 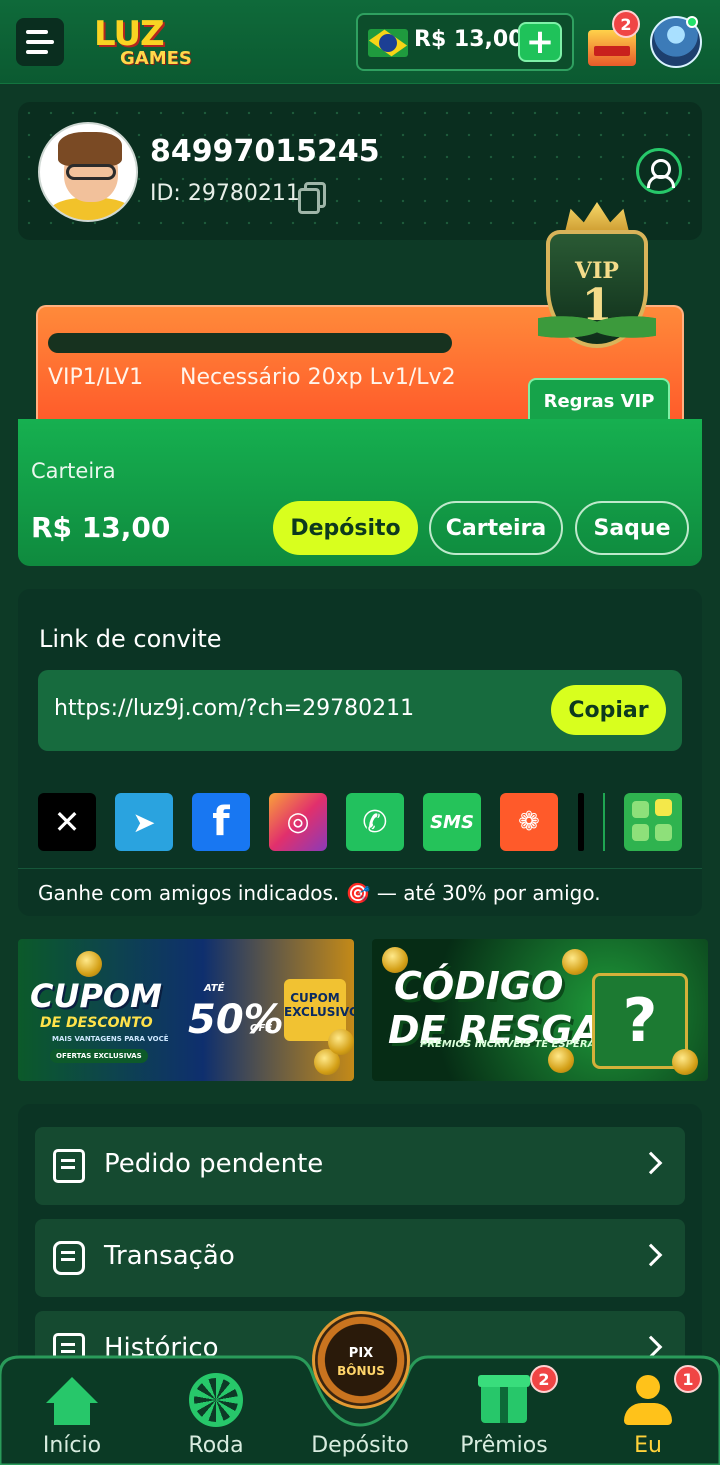 What do you see at coordinates (599, 400) in the screenshot?
I see `vip-rules-button: Regras VIP` at bounding box center [599, 400].